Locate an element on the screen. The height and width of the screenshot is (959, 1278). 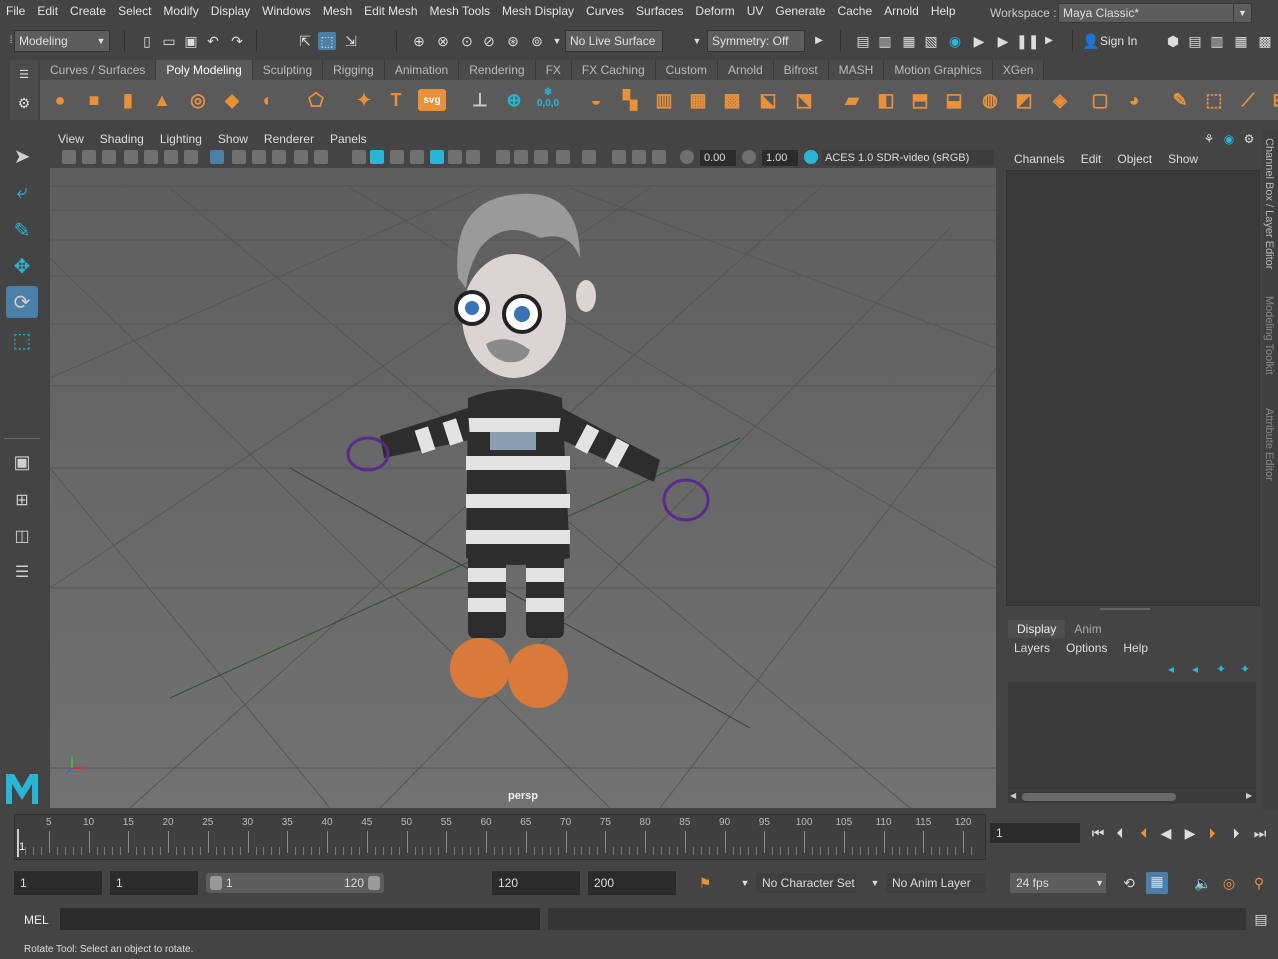
default-material-icon is located at coordinates (397, 157).